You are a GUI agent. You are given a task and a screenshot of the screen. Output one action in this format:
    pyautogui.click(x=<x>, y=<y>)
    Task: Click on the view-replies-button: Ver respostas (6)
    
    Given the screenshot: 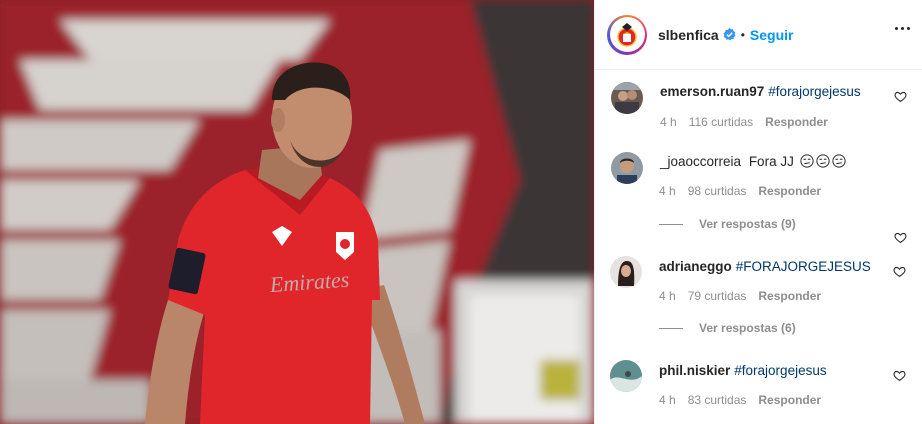 What is the action you would take?
    pyautogui.click(x=727, y=328)
    